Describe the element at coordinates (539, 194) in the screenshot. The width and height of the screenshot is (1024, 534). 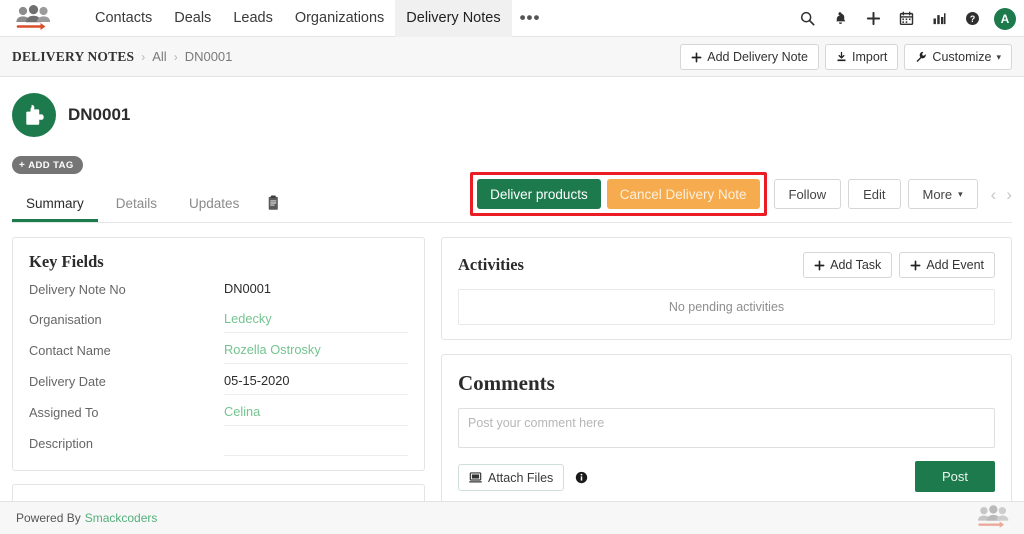
I see `deliver-products-button: Deliver products` at that location.